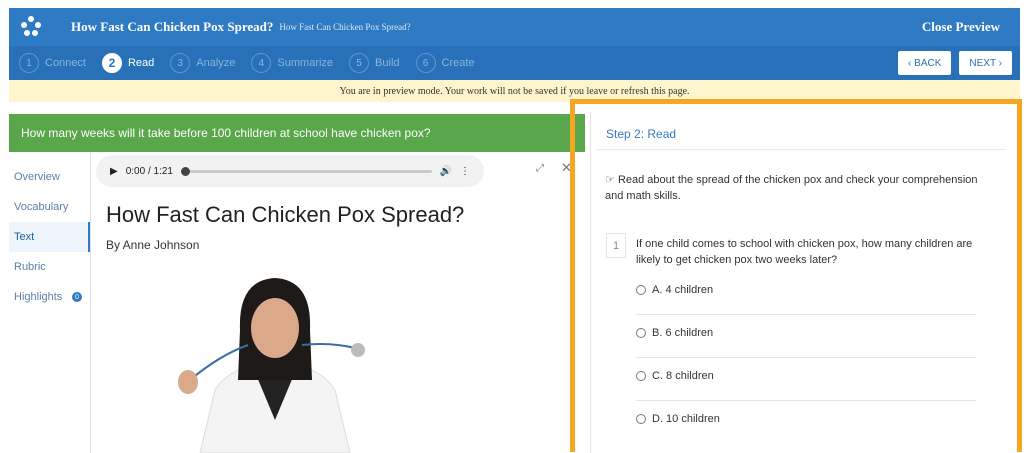  What do you see at coordinates (925, 63) in the screenshot?
I see `back-button: ‹ BACK` at bounding box center [925, 63].